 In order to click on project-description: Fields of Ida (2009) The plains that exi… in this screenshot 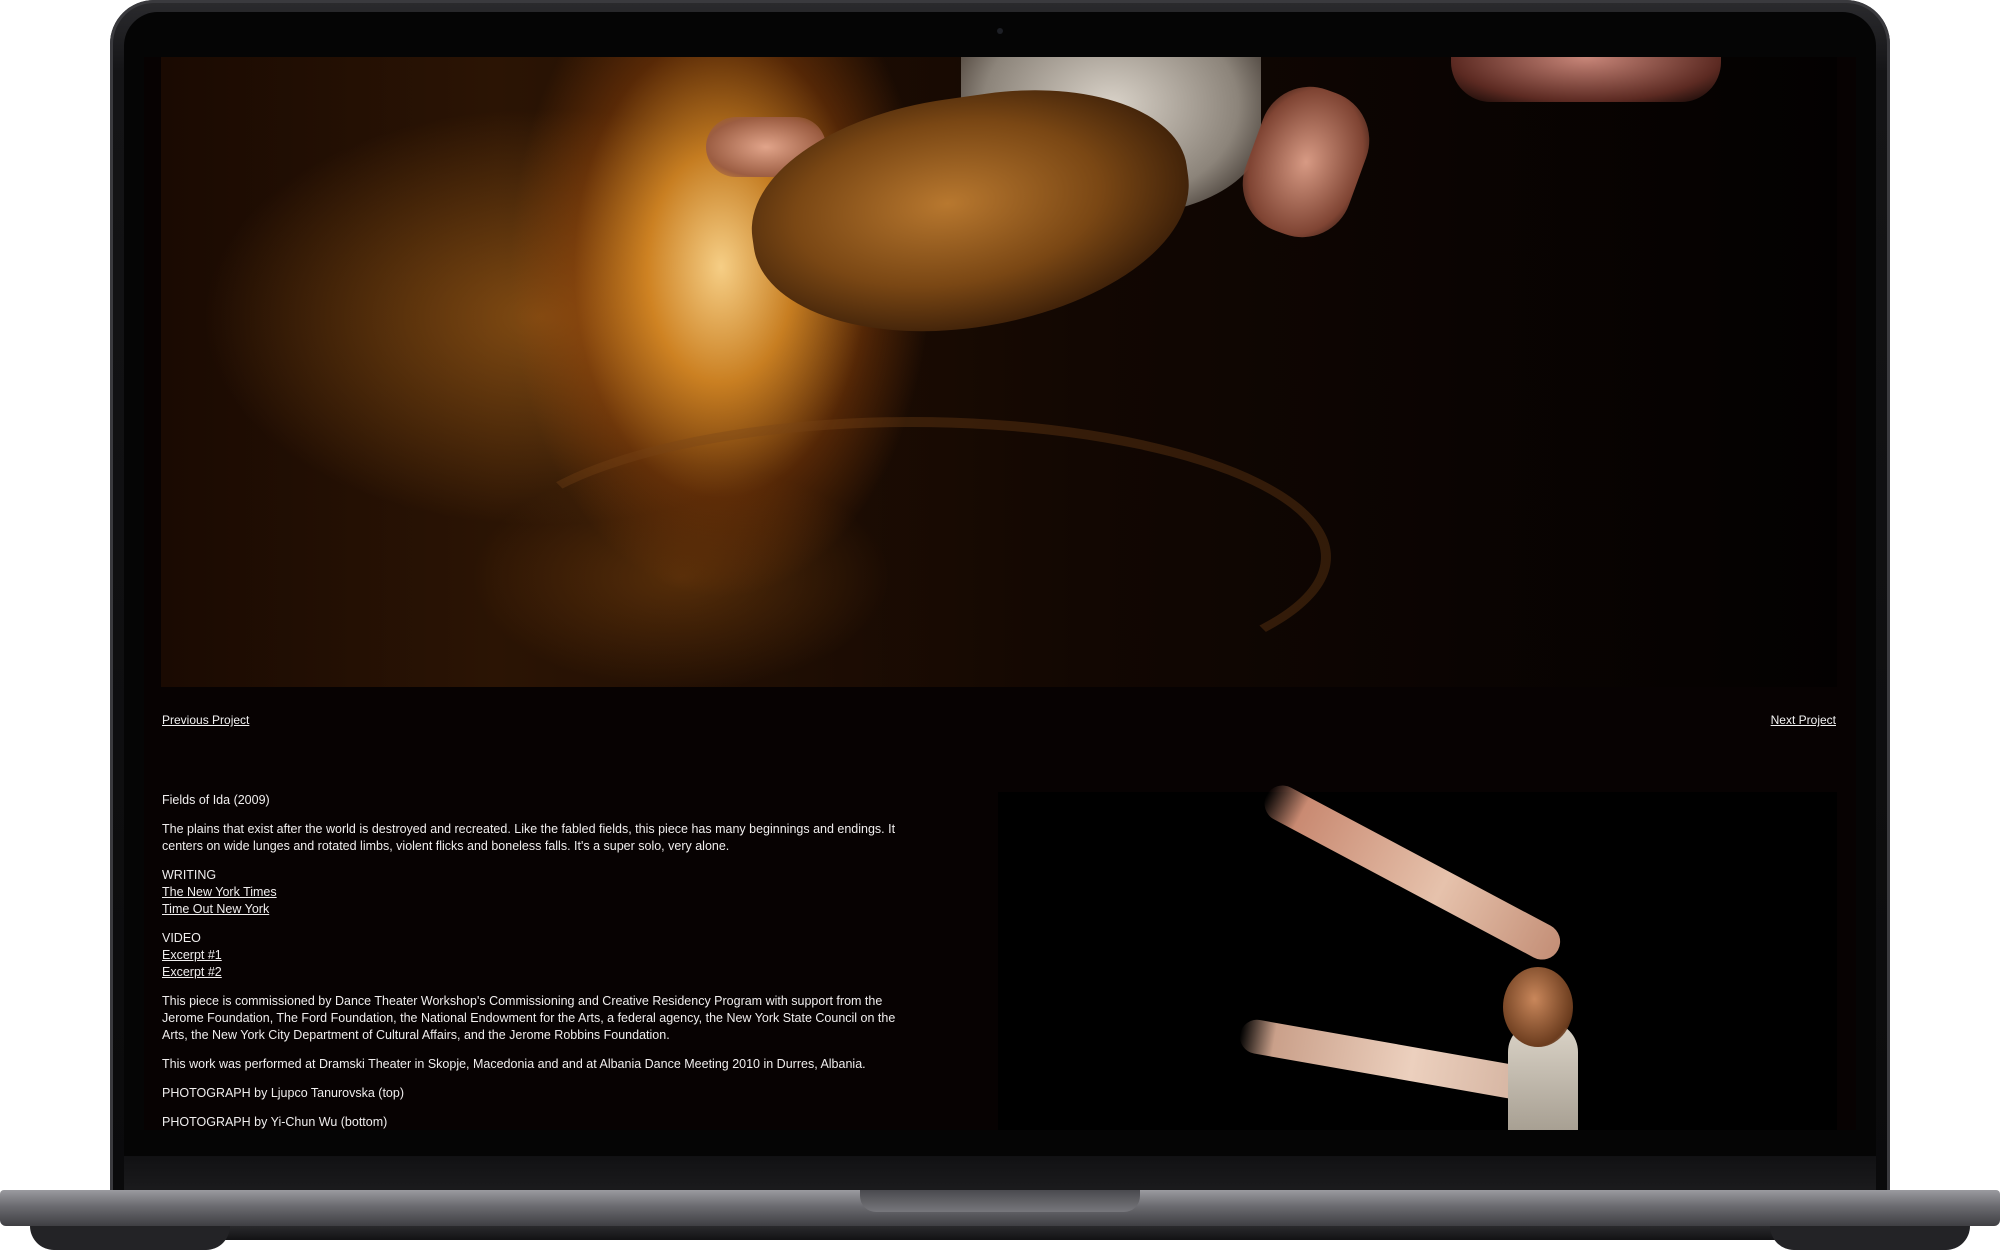, I will do `click(542, 961)`.